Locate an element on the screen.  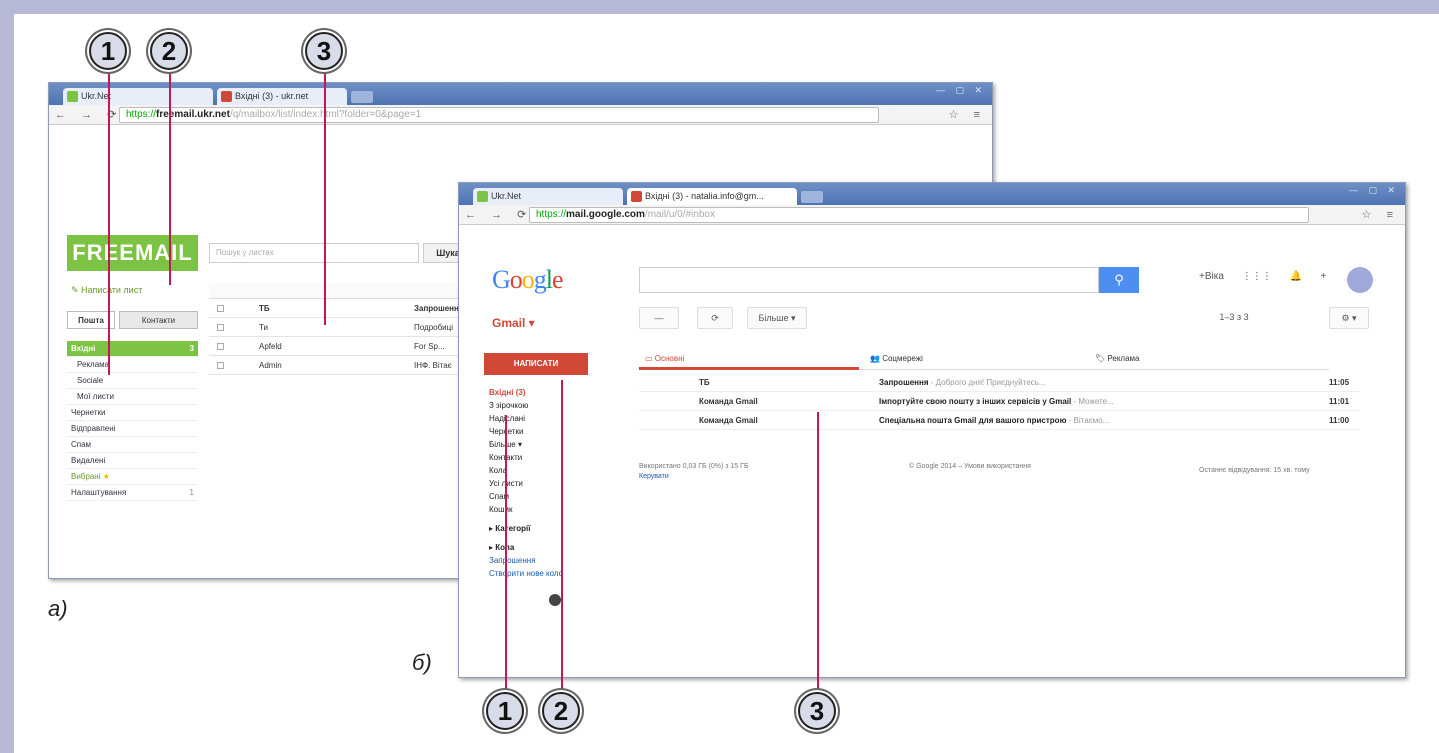
logo-letter: o is located at coordinates (516, 279).